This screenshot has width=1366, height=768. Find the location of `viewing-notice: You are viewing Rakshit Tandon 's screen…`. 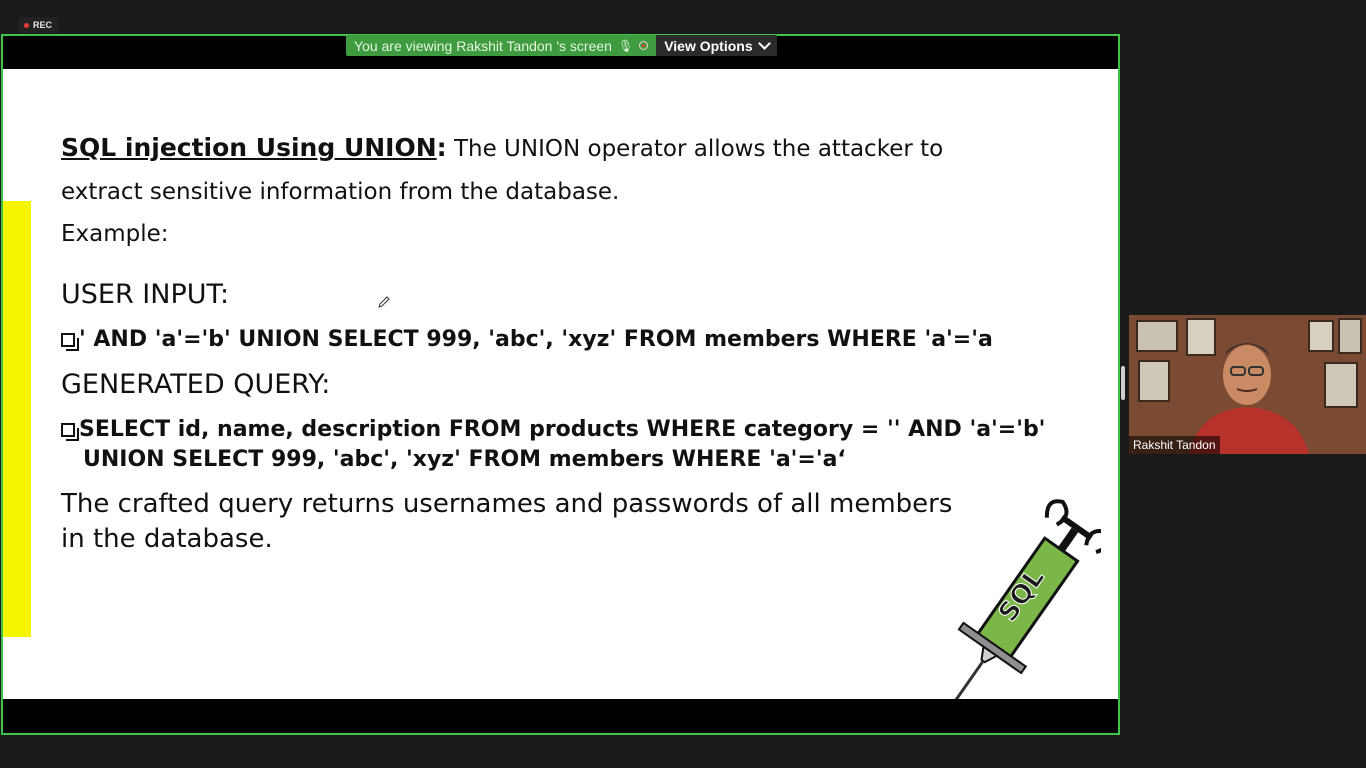

viewing-notice: You are viewing Rakshit Tandon 's screen… is located at coordinates (501, 45).